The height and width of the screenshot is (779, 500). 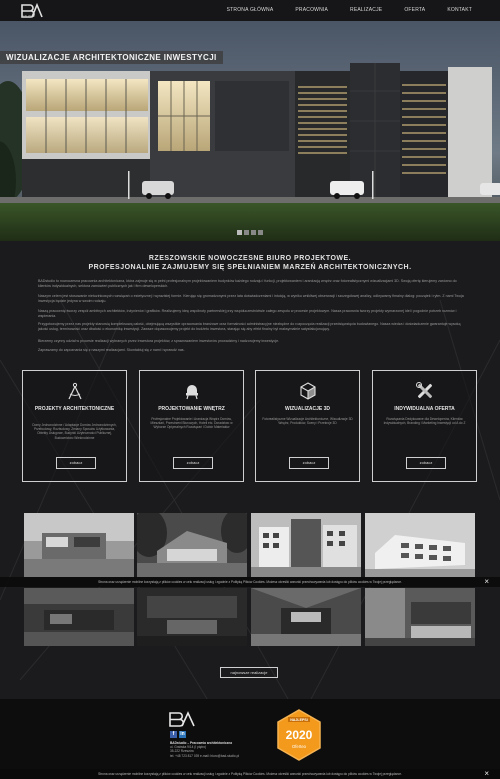 What do you see at coordinates (173, 734) in the screenshot?
I see `facebook-icon: f` at bounding box center [173, 734].